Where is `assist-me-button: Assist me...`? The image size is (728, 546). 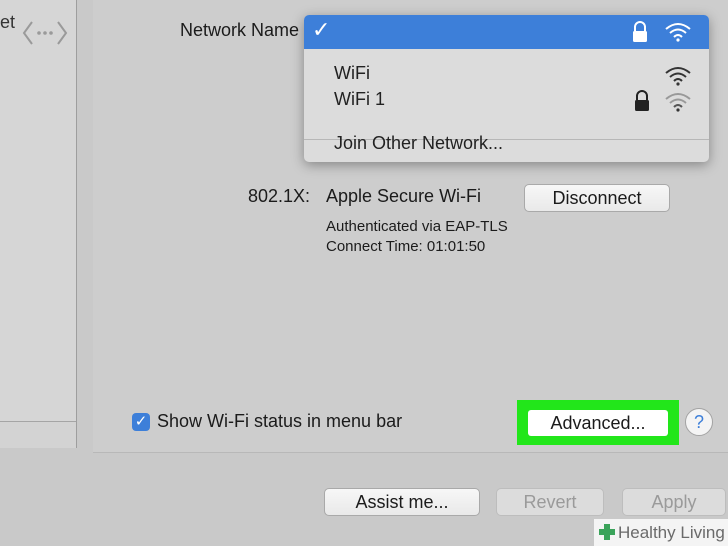 assist-me-button: Assist me... is located at coordinates (402, 502).